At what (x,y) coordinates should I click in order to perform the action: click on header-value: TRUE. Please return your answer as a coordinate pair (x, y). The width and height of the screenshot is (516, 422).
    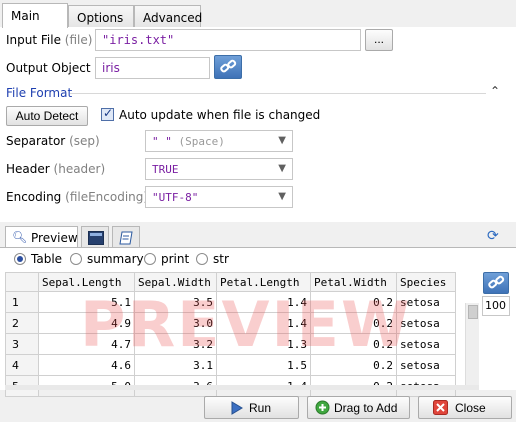
    Looking at the image, I should click on (165, 169).